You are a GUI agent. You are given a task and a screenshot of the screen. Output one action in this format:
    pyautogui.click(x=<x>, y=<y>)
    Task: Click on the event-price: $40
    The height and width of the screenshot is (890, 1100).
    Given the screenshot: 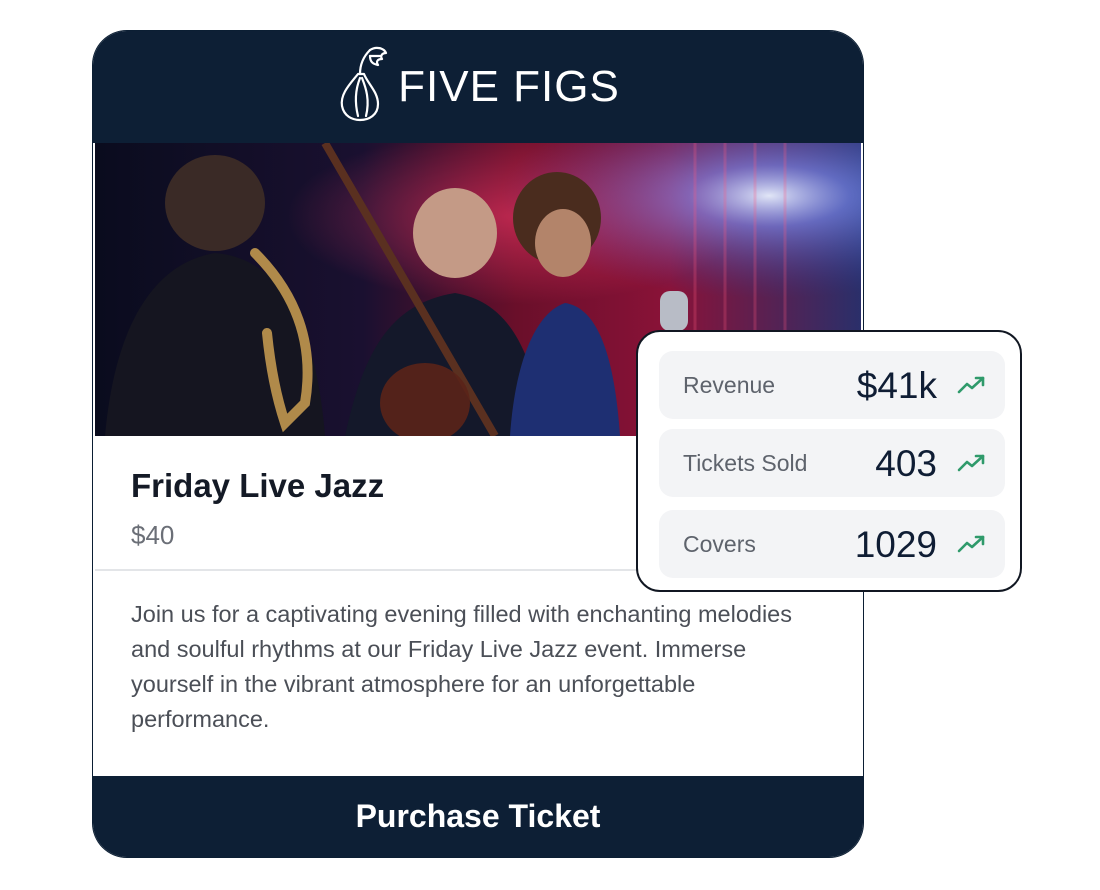 What is the action you would take?
    pyautogui.click(x=153, y=535)
    